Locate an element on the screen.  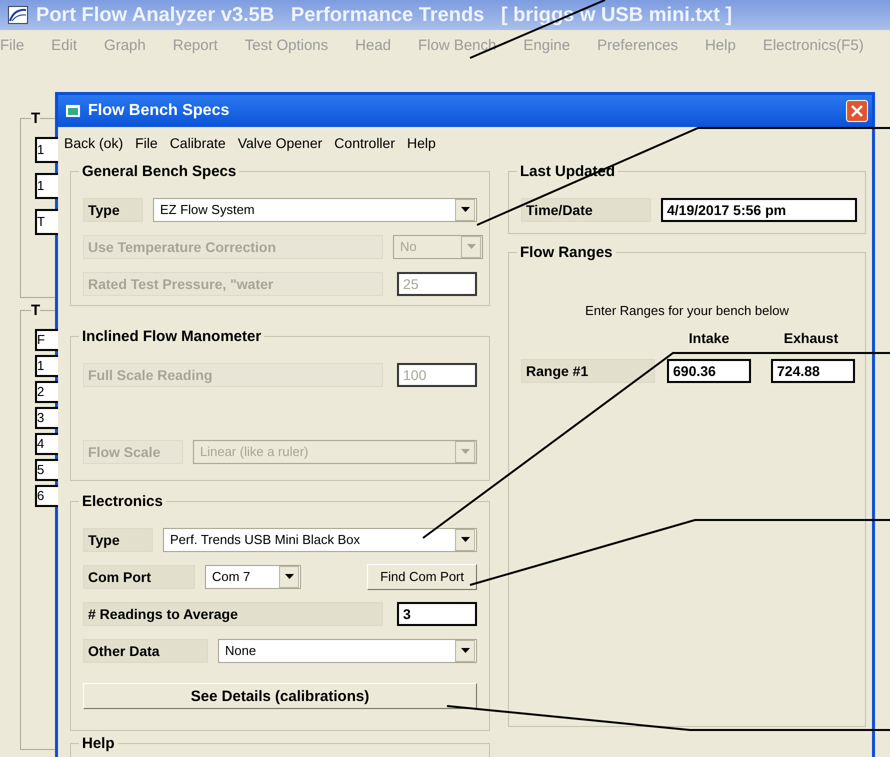
input-field: 690.36 is located at coordinates (709, 370).